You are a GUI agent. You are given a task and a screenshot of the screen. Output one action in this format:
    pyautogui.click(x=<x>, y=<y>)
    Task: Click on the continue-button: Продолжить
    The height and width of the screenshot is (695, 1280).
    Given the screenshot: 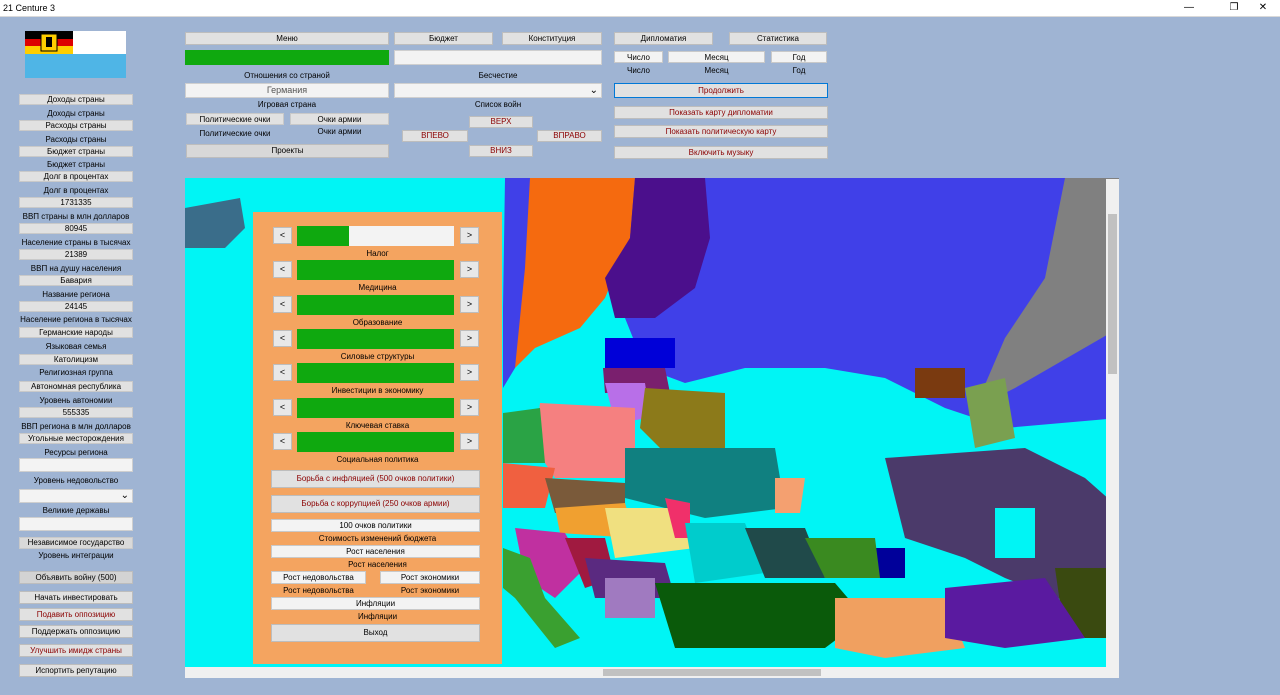 What is the action you would take?
    pyautogui.click(x=721, y=90)
    